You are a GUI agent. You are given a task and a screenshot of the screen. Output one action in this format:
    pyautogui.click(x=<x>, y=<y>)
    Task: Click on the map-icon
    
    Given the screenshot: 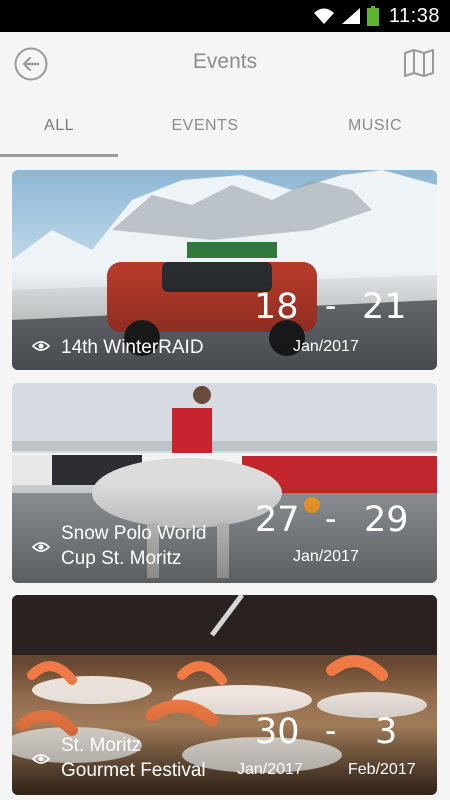 What is the action you would take?
    pyautogui.click(x=419, y=63)
    